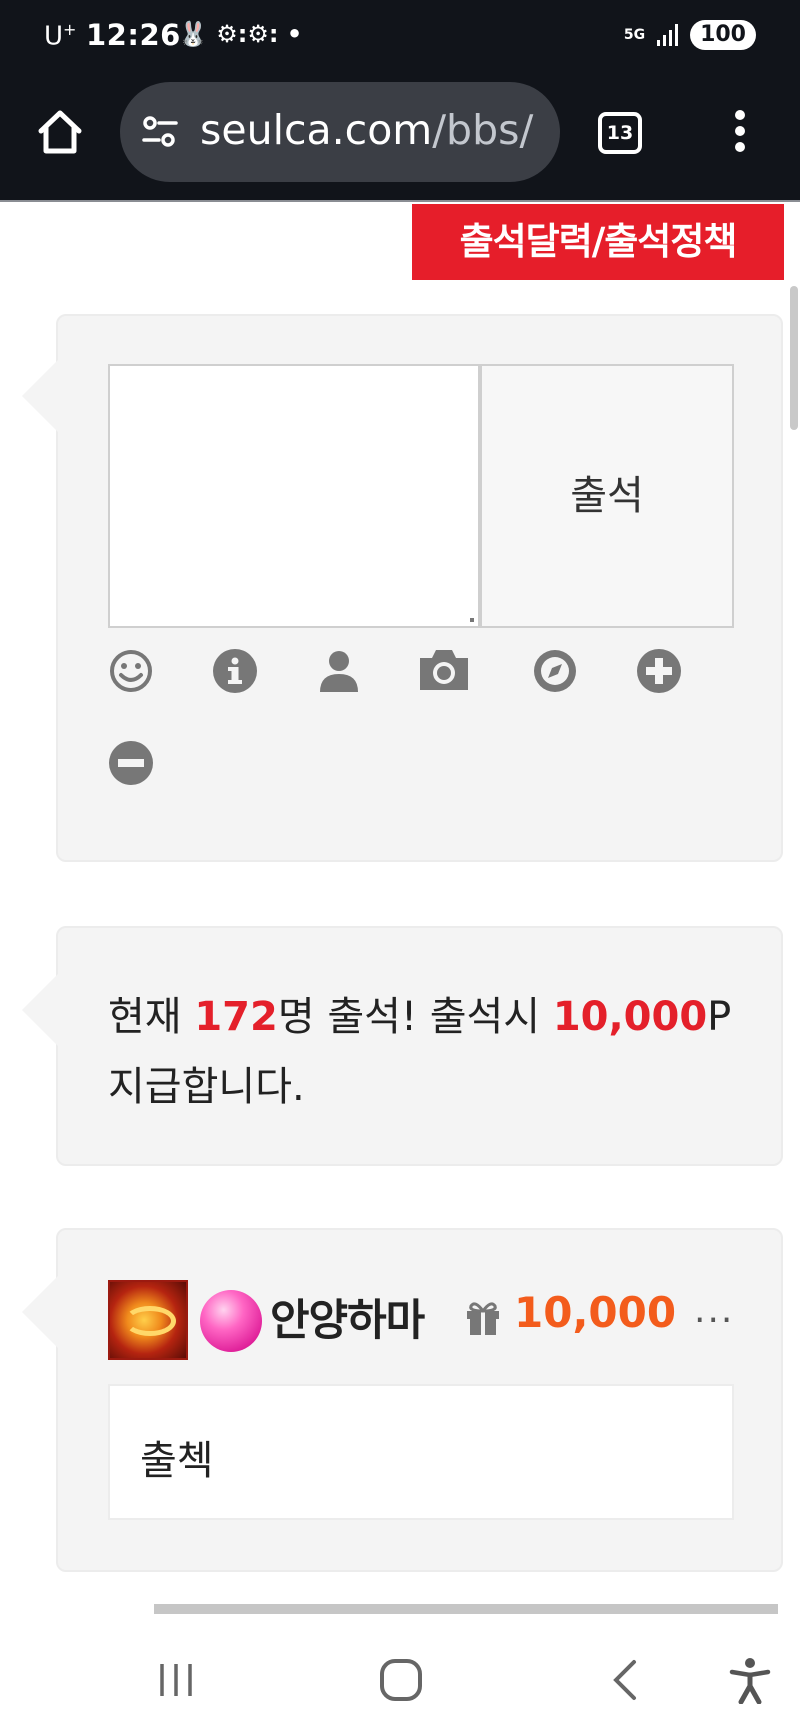 The height and width of the screenshot is (1734, 800). I want to click on address-bar: seulca.com/bbs/, so click(340, 132).